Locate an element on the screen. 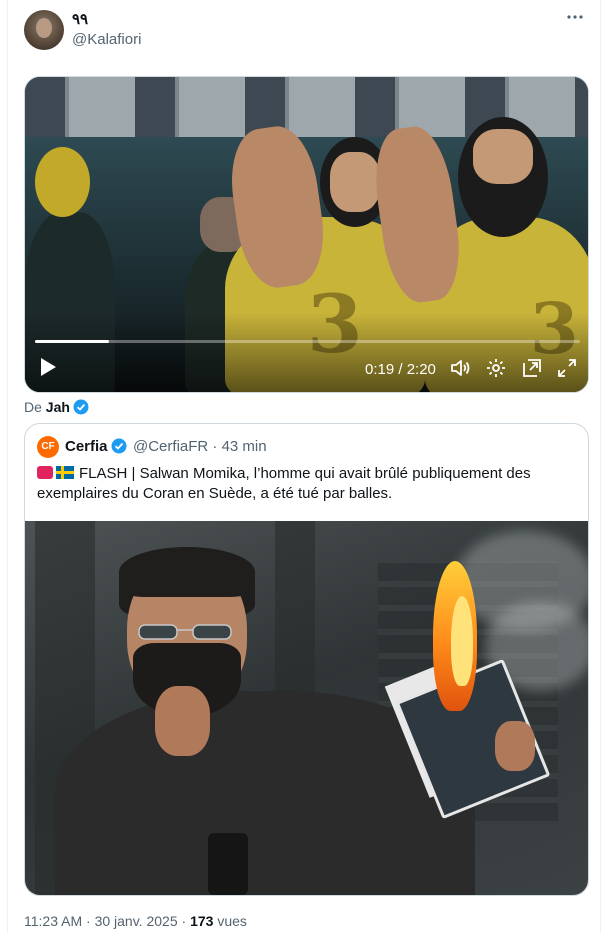  quoted-author-handle: @CerfiaFR is located at coordinates (170, 446).